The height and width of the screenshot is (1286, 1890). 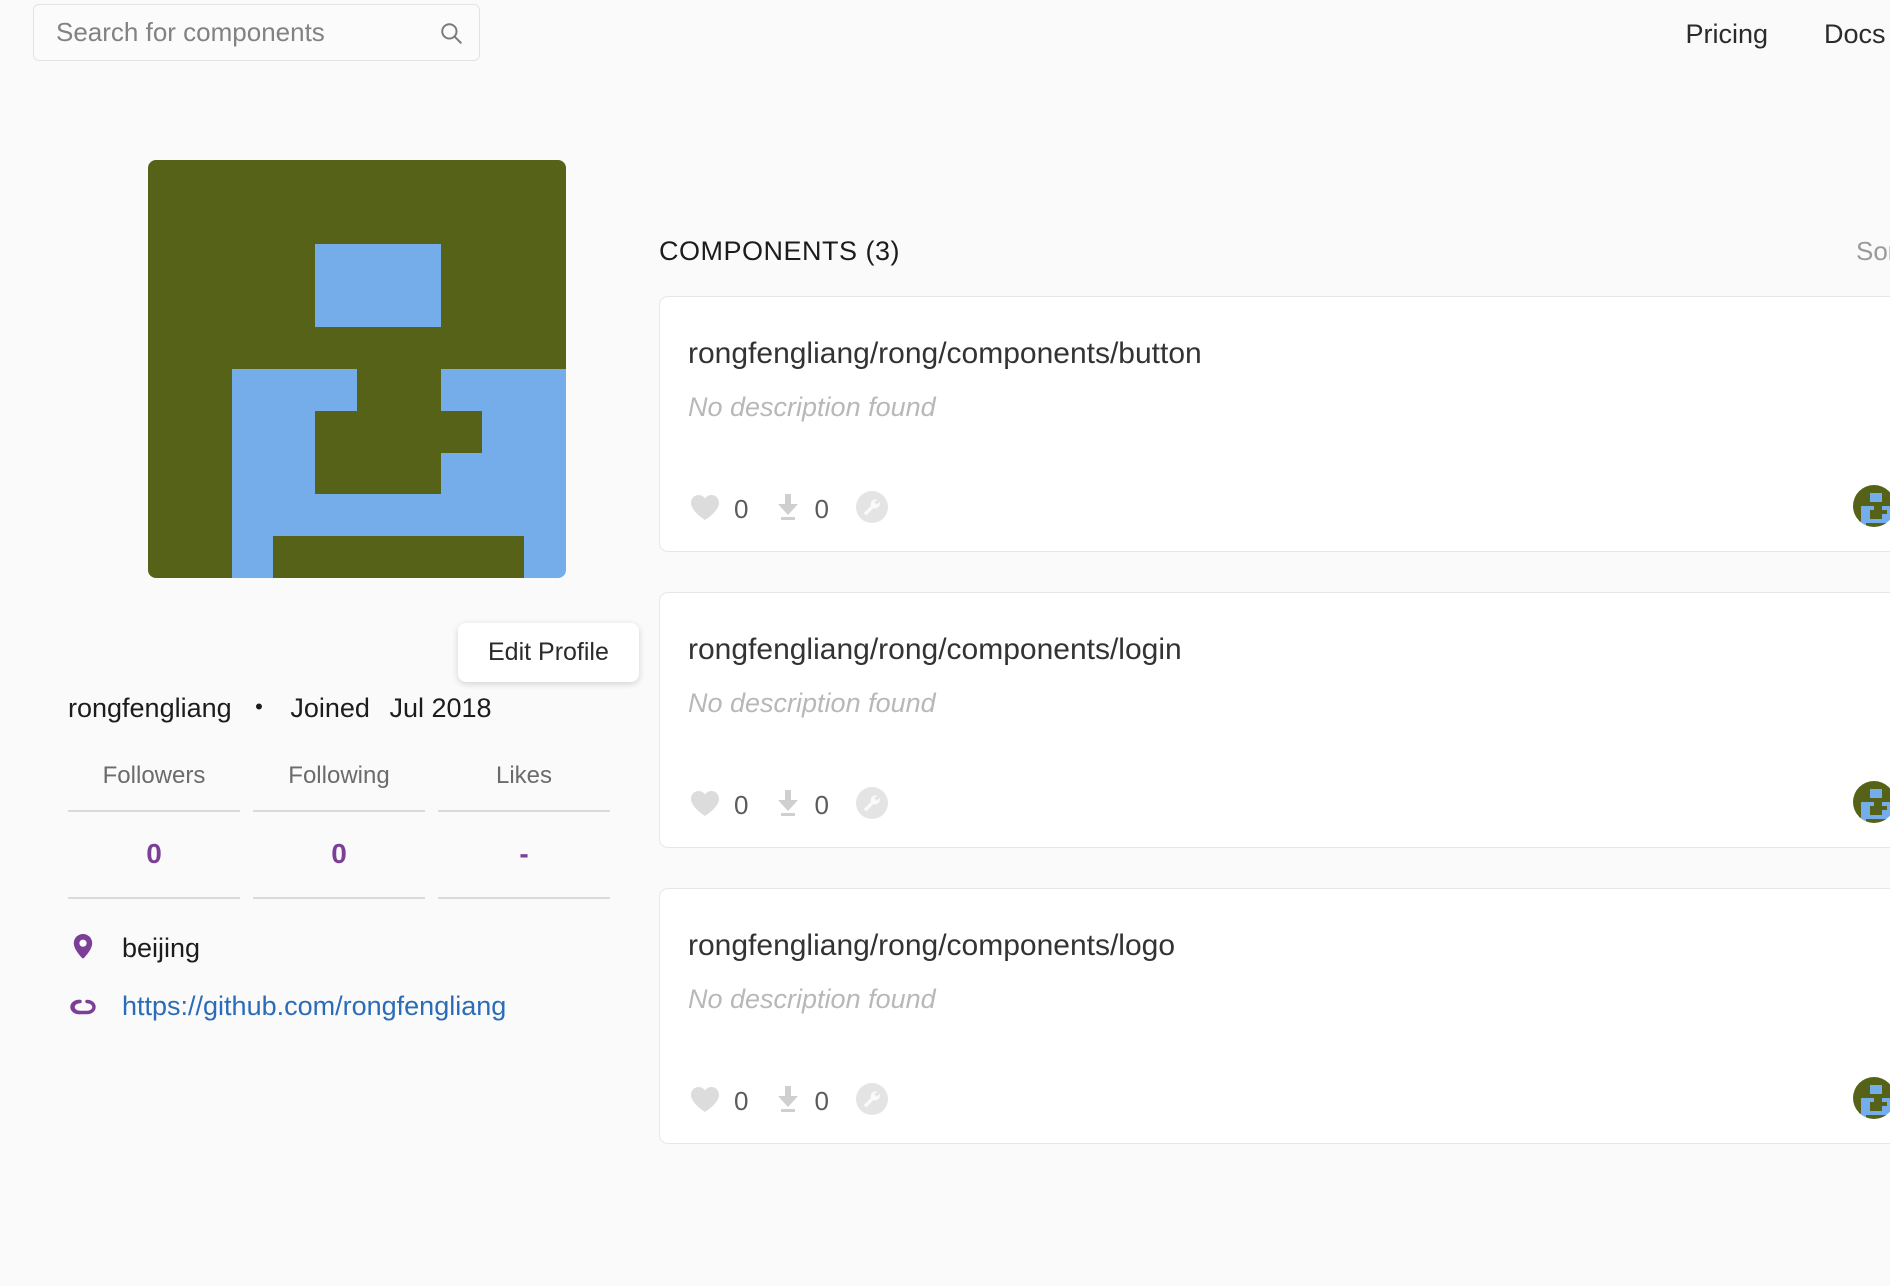 I want to click on stat-likes: Likes -, so click(x=524, y=830).